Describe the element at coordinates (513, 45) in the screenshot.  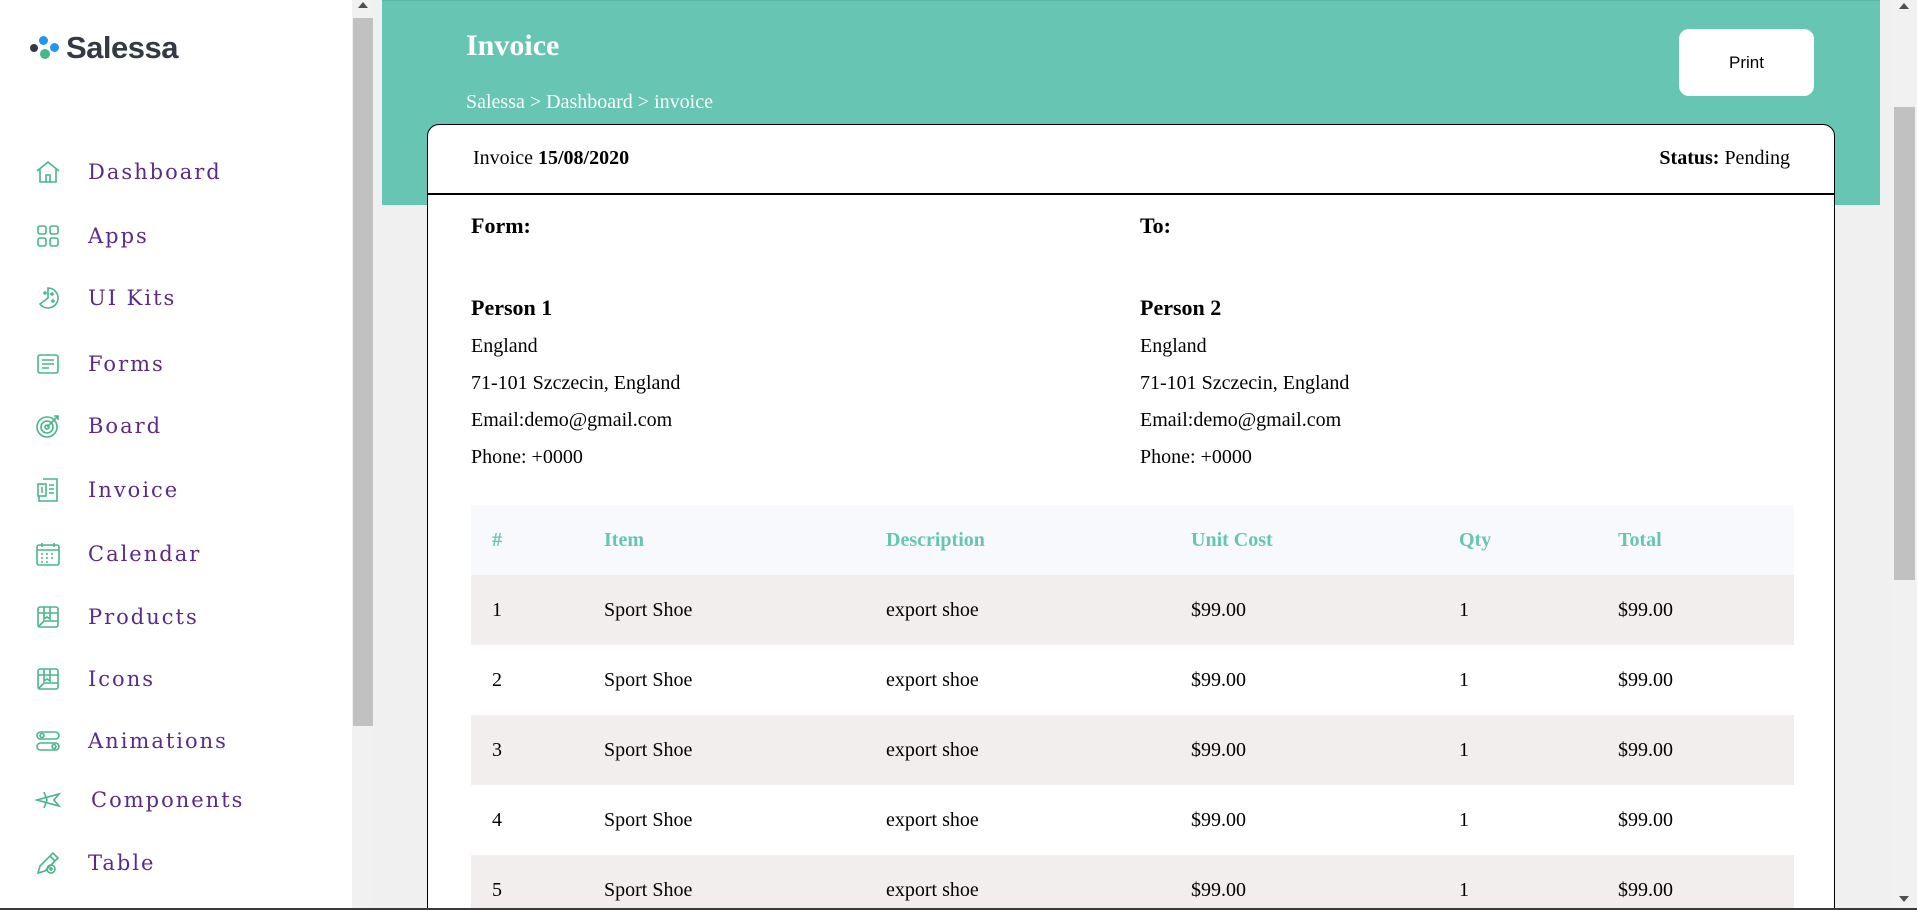
I see `page-title: Invoice` at that location.